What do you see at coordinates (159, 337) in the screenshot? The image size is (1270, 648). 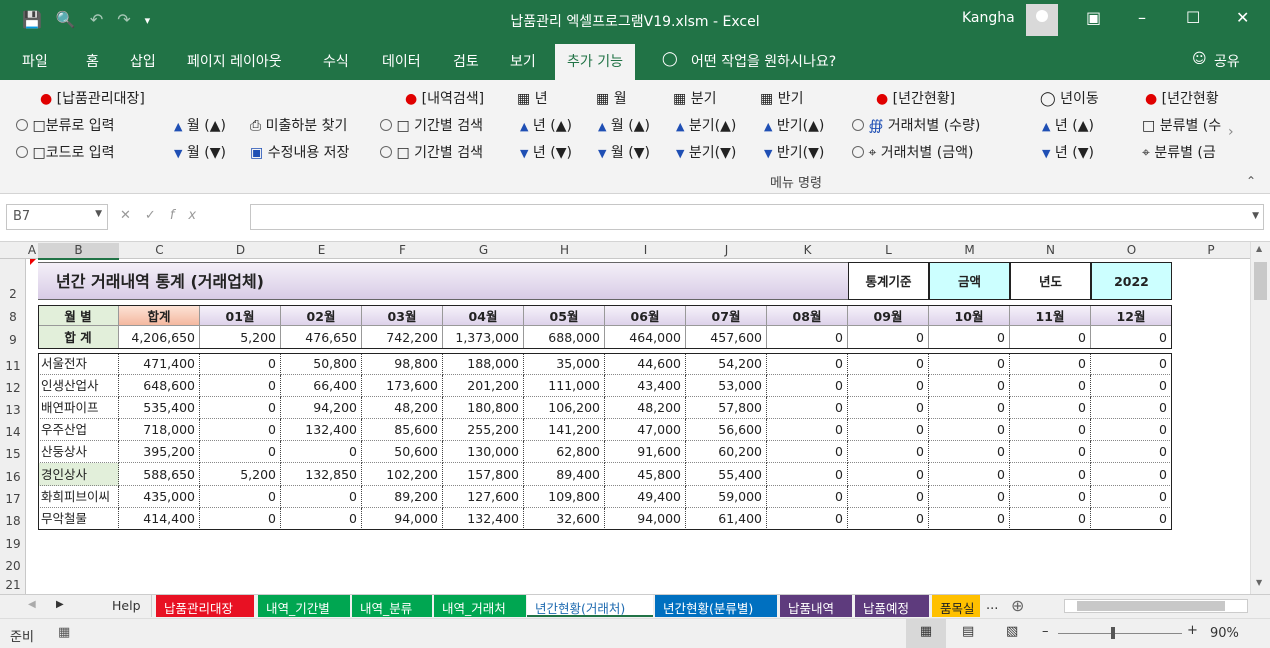 I see `total-cell: 4,206,650` at bounding box center [159, 337].